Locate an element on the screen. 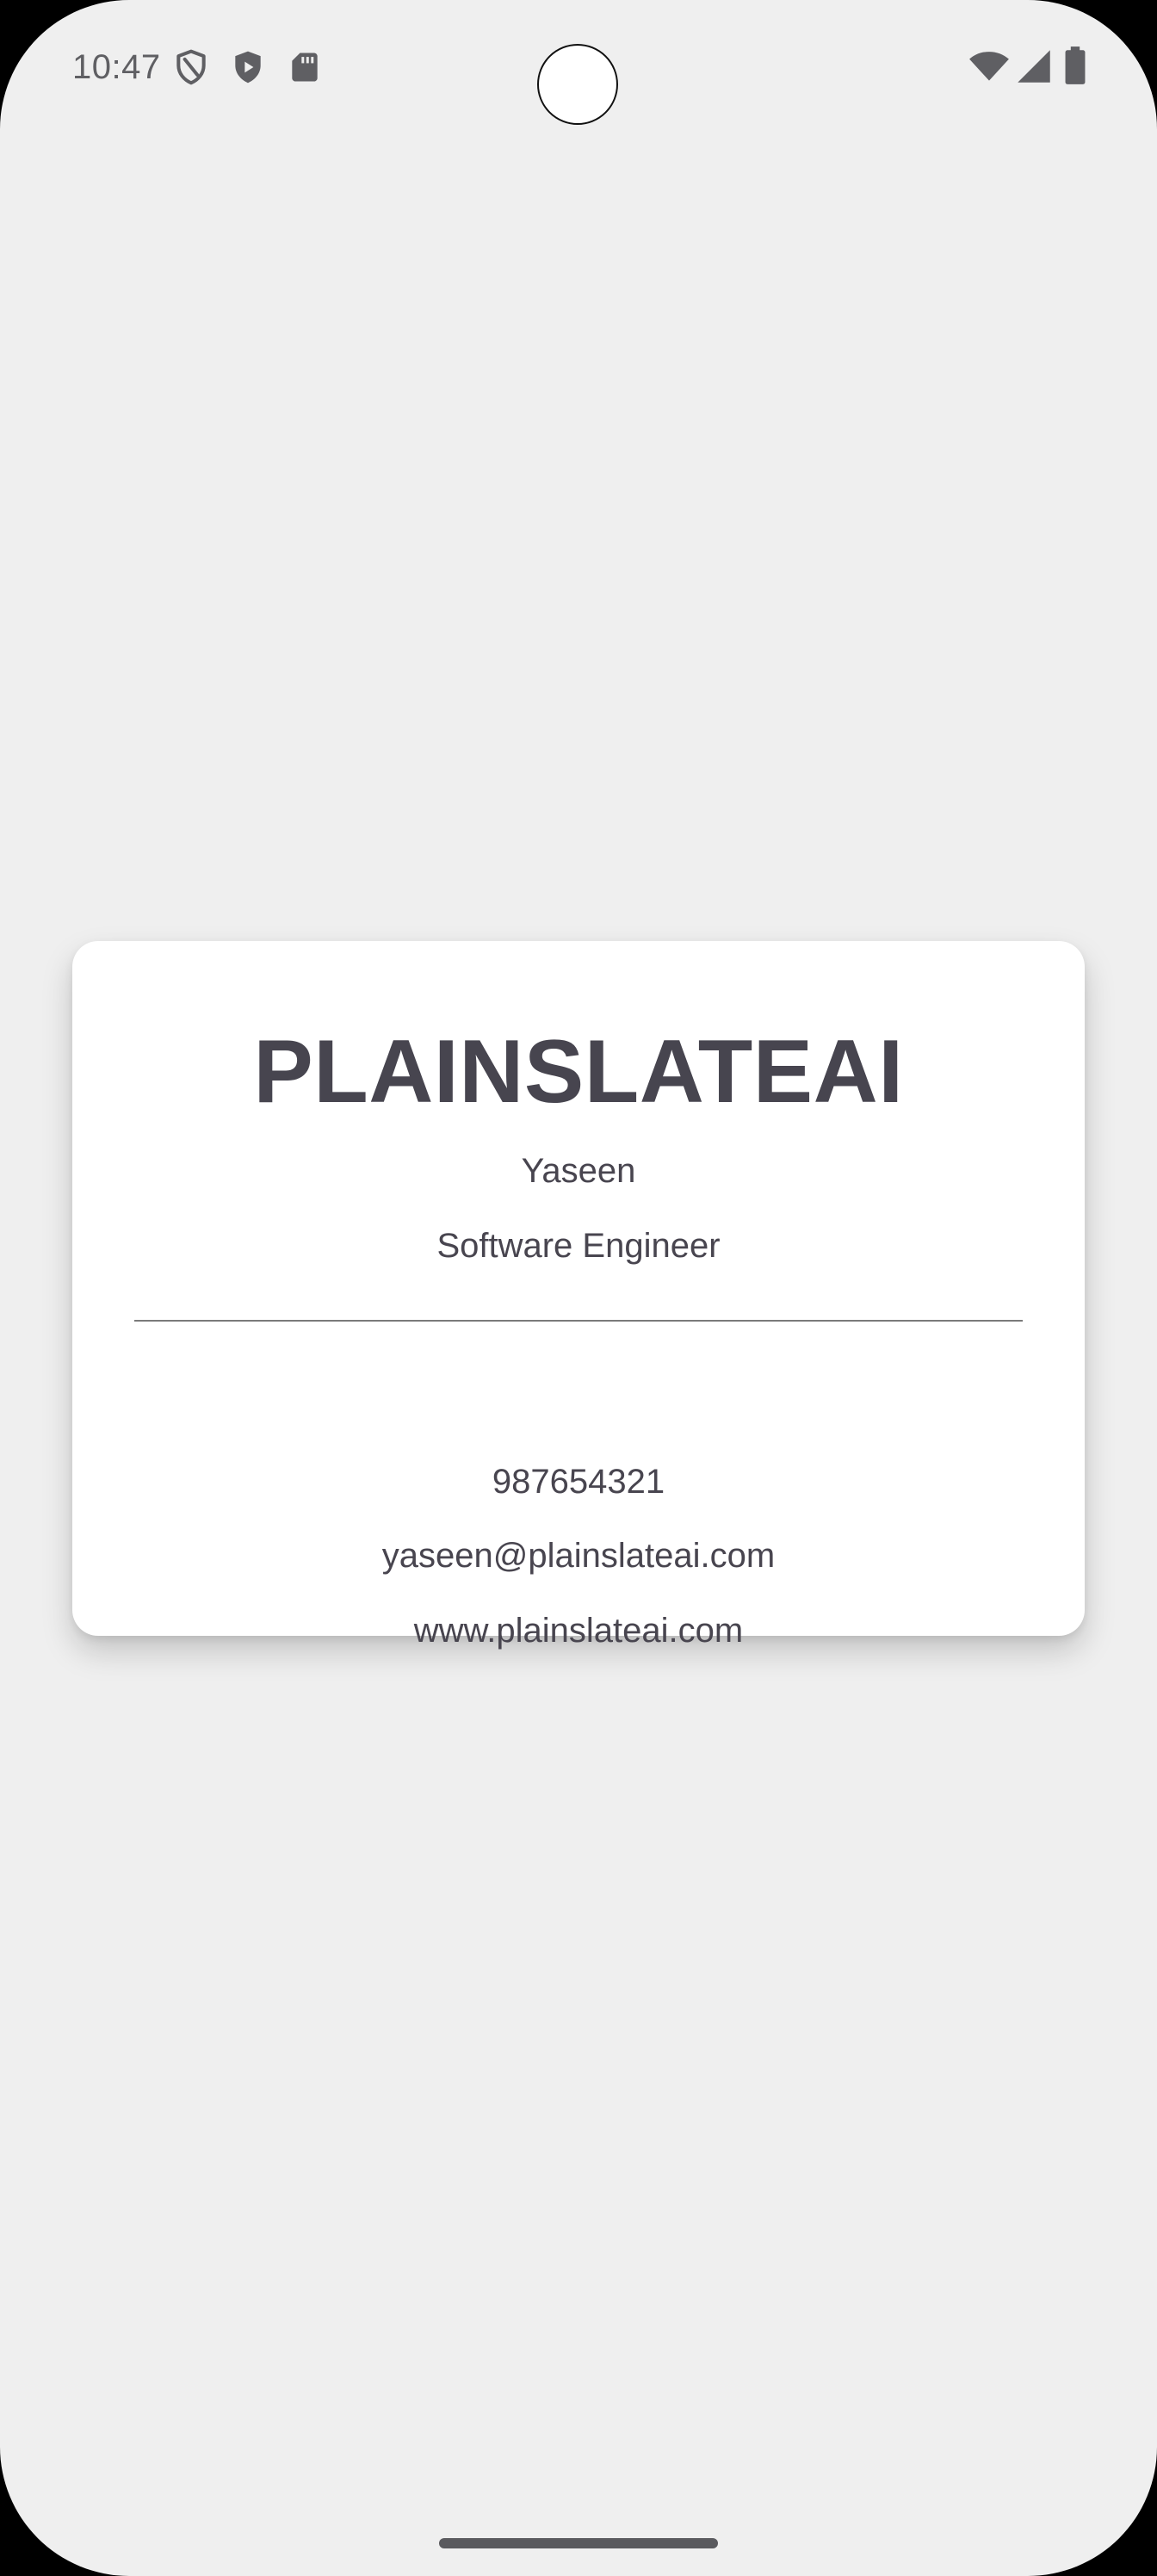 This screenshot has height=2576, width=1157. vpn-shield-icon is located at coordinates (191, 67).